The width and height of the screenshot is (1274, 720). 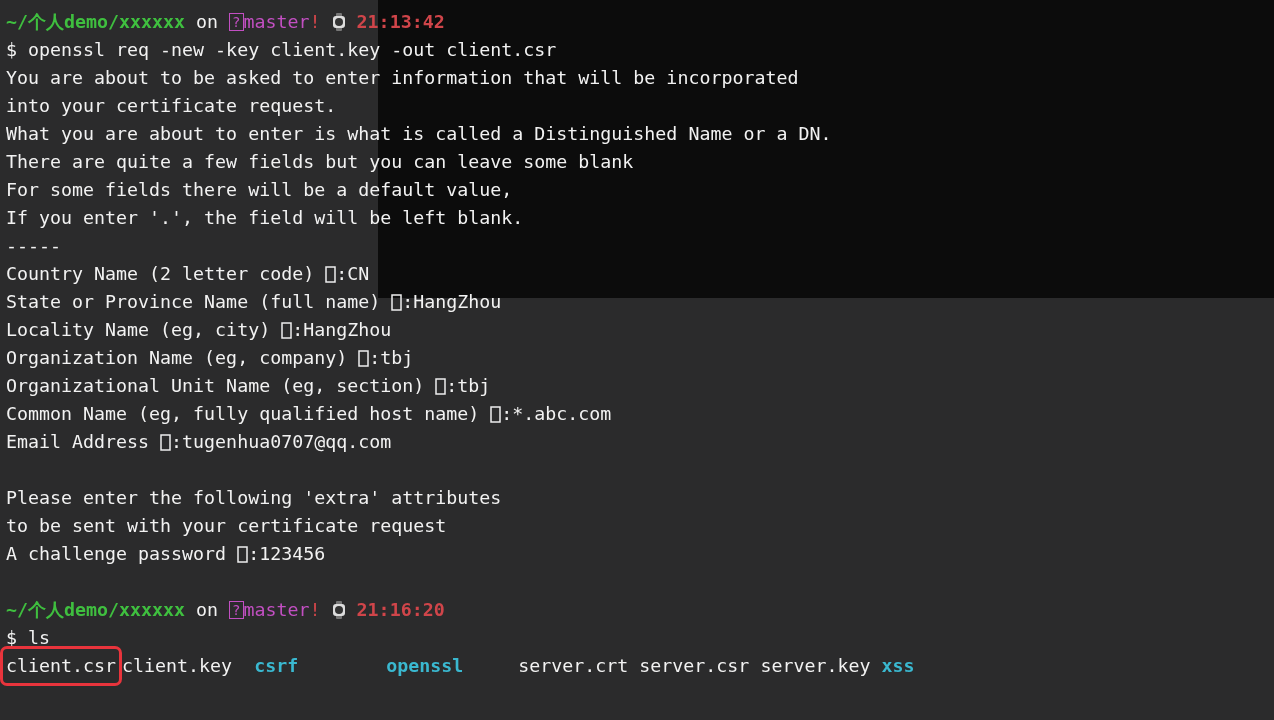 What do you see at coordinates (254, 498) in the screenshot?
I see `output-text: Please enter the following 'extra' attributes` at bounding box center [254, 498].